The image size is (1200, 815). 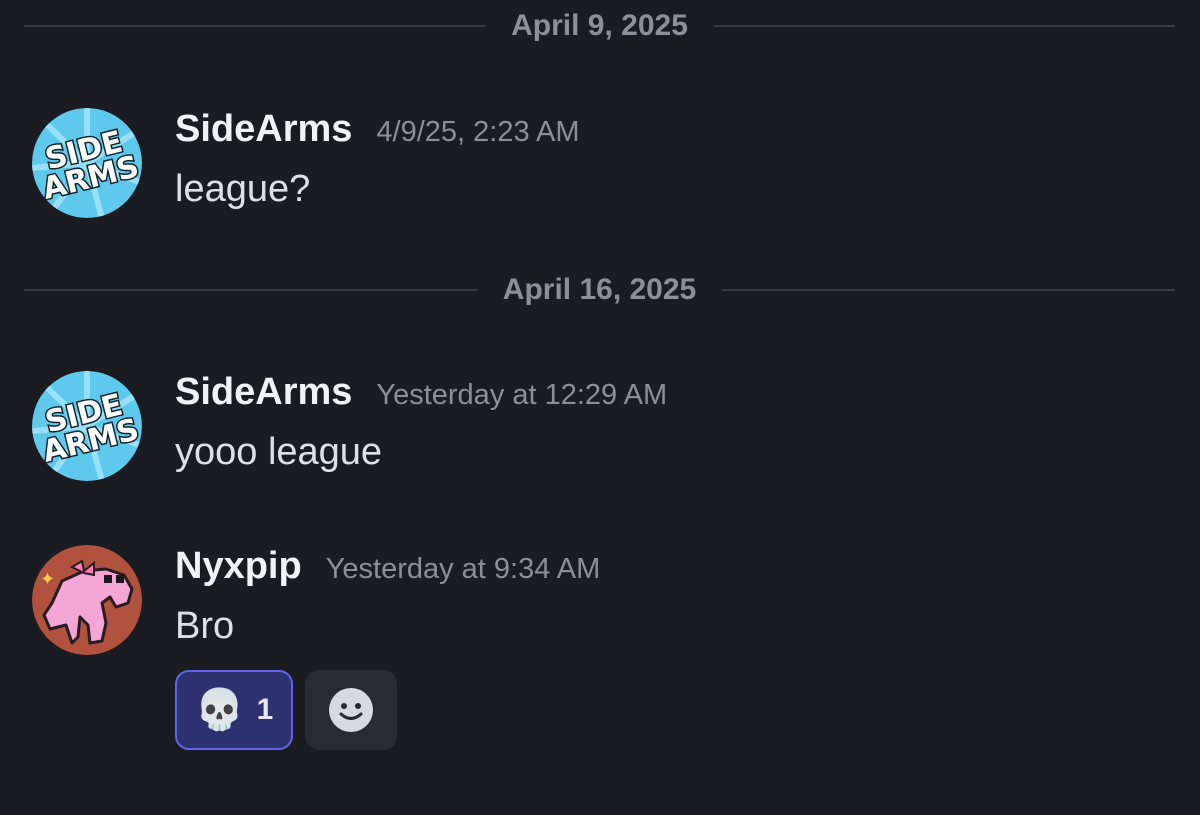 What do you see at coordinates (205, 626) in the screenshot?
I see `message-text: Bro` at bounding box center [205, 626].